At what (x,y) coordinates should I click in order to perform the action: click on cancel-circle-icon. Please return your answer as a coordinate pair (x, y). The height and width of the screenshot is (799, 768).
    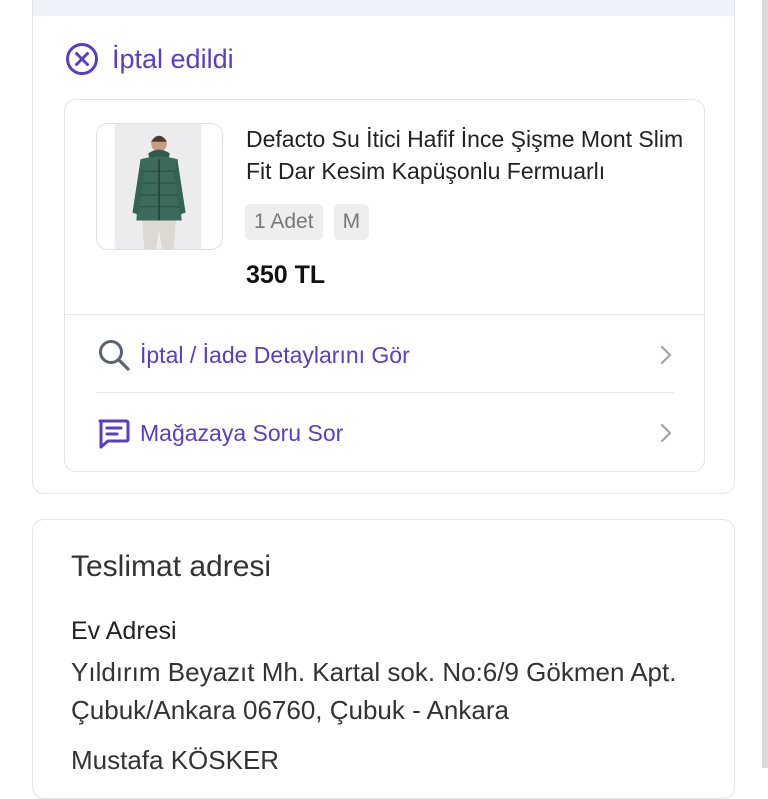
    Looking at the image, I should click on (82, 59).